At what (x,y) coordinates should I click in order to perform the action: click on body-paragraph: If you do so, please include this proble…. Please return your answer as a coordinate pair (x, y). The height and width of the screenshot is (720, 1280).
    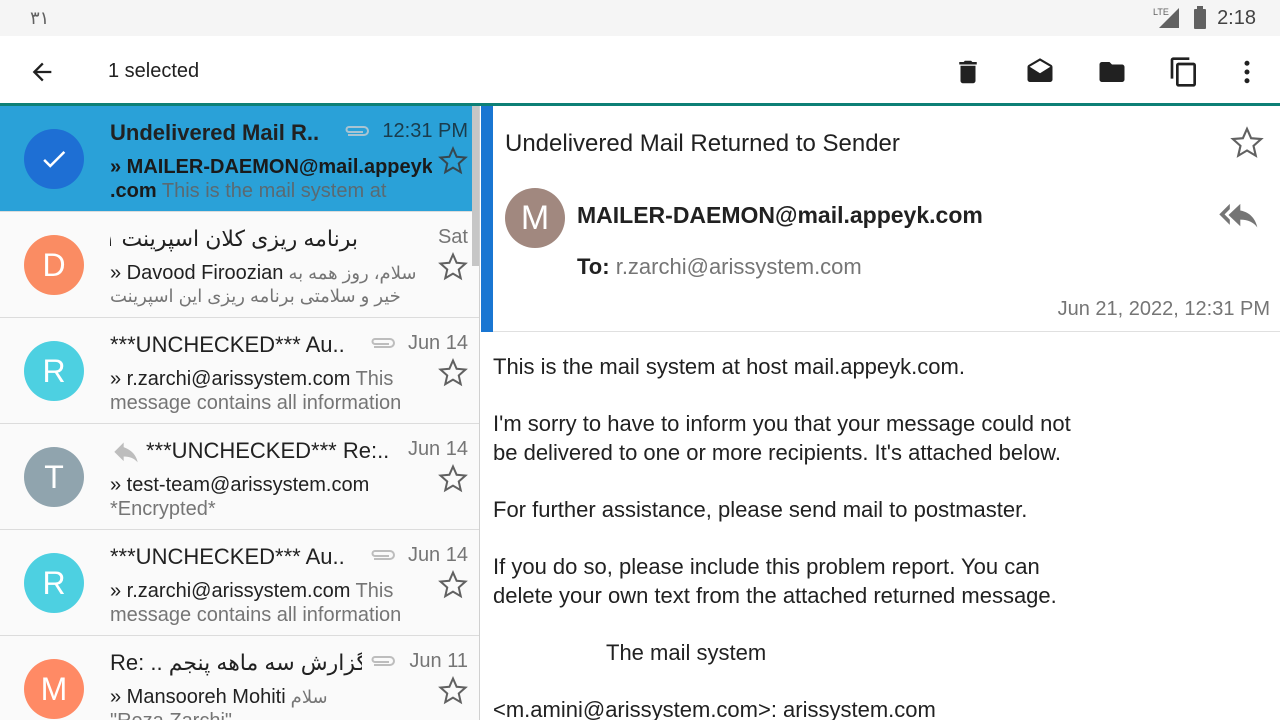
    Looking at the image, I should click on (775, 581).